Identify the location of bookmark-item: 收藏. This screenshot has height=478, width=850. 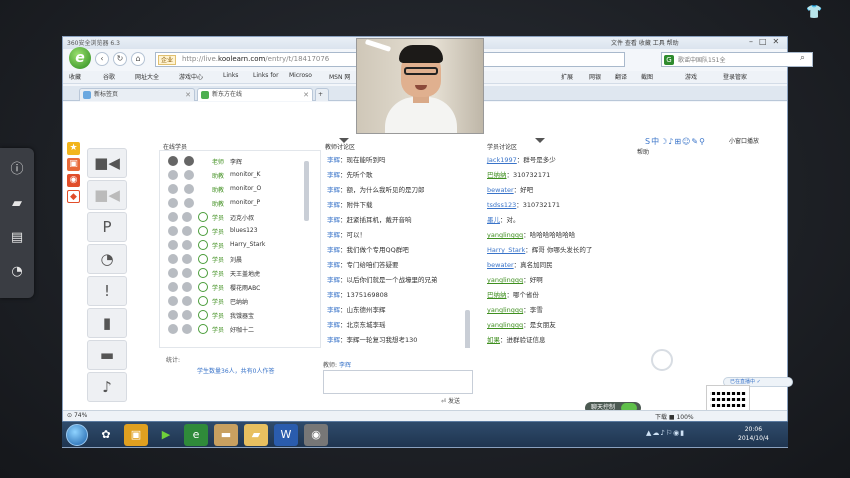
(75, 76).